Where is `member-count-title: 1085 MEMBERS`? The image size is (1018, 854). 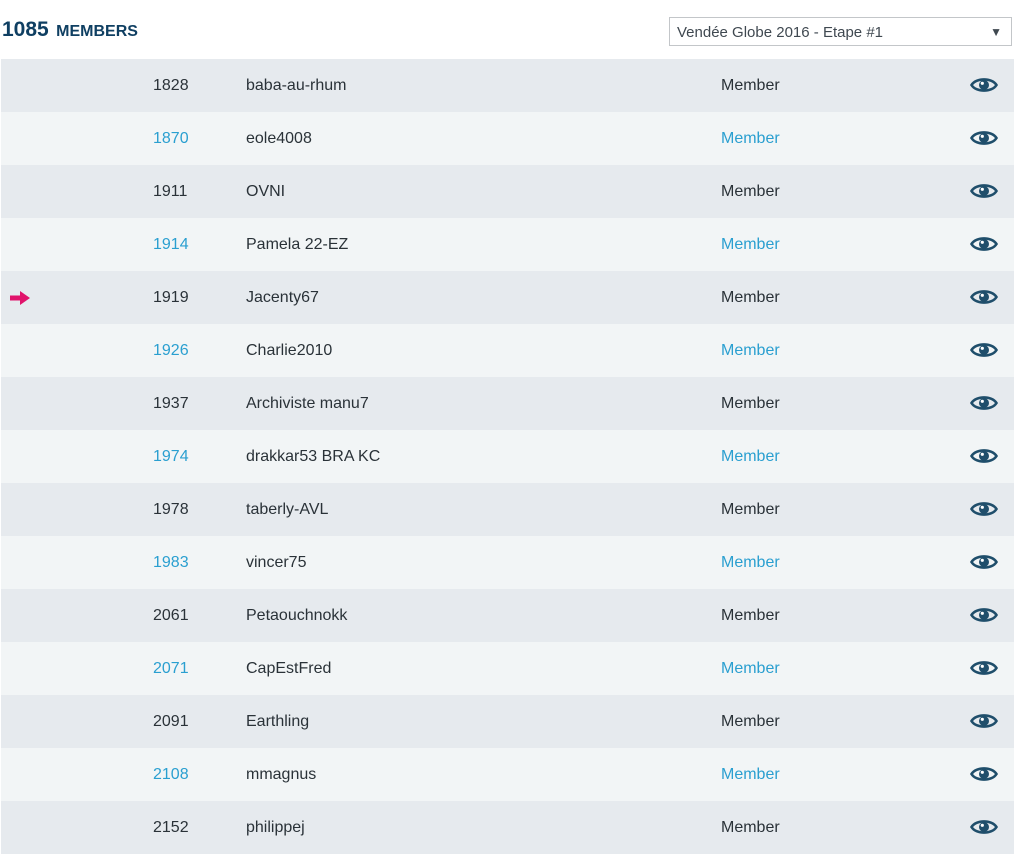
member-count-title: 1085 MEMBERS is located at coordinates (70, 30).